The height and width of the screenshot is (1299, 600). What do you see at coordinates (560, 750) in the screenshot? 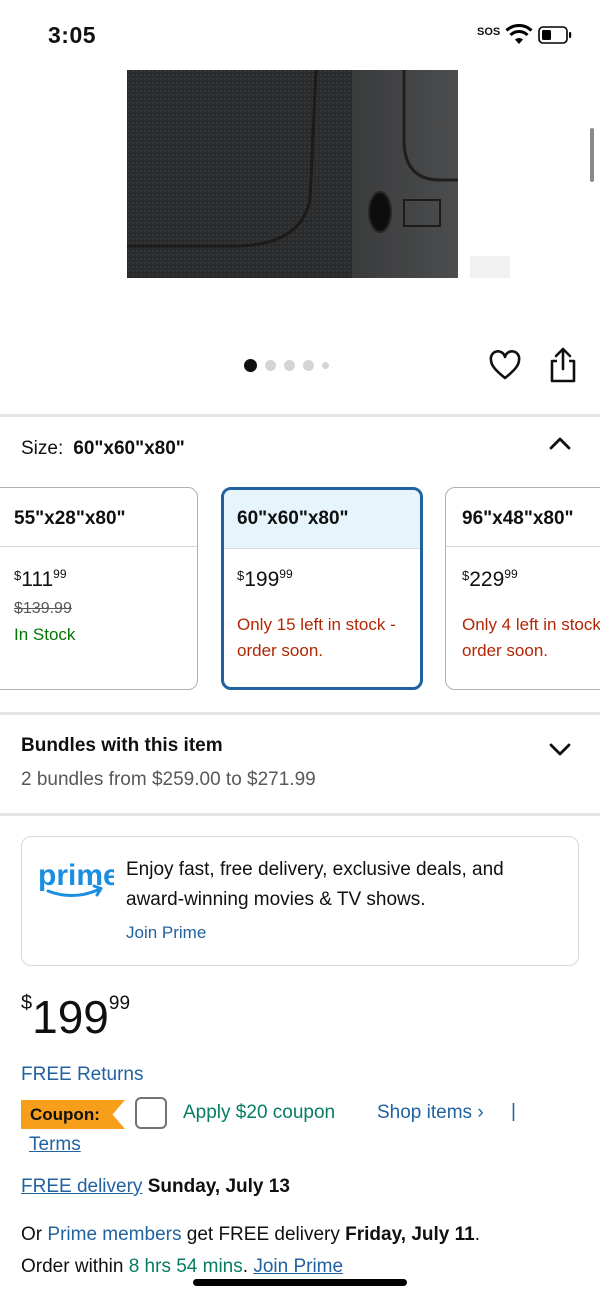
I see `chevron-down-icon` at bounding box center [560, 750].